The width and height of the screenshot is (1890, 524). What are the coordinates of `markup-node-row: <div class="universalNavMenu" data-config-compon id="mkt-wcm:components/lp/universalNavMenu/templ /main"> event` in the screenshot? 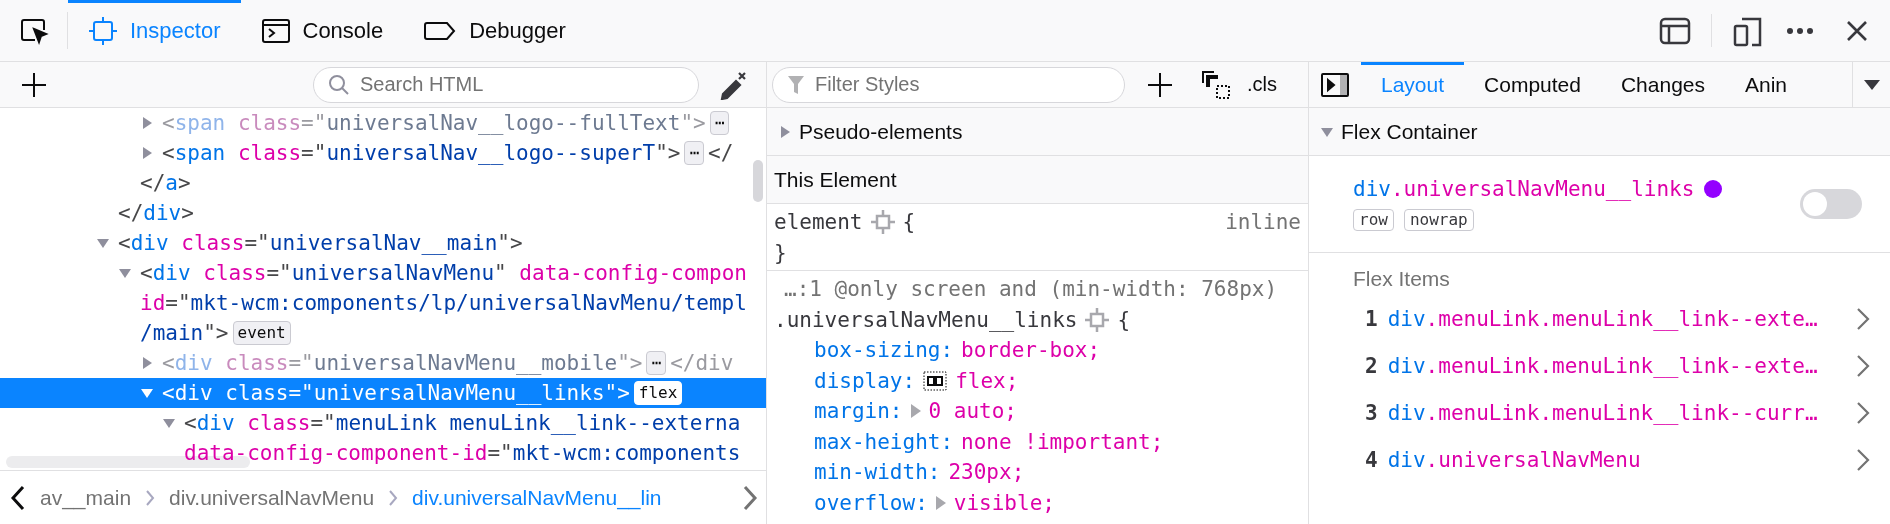 It's located at (383, 303).